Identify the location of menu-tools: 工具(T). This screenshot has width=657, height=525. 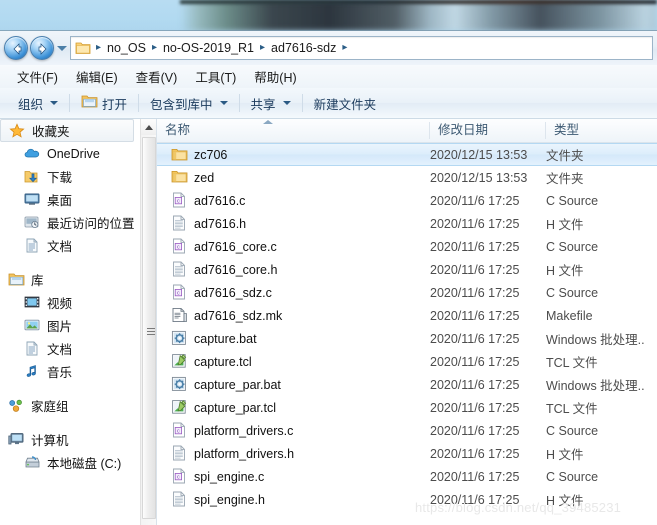
(215, 76).